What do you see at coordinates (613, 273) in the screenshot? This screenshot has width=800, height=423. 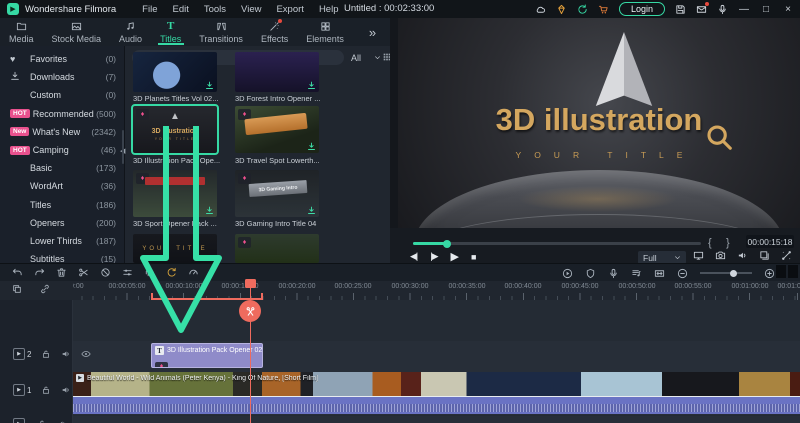 I see `voiceover-button` at bounding box center [613, 273].